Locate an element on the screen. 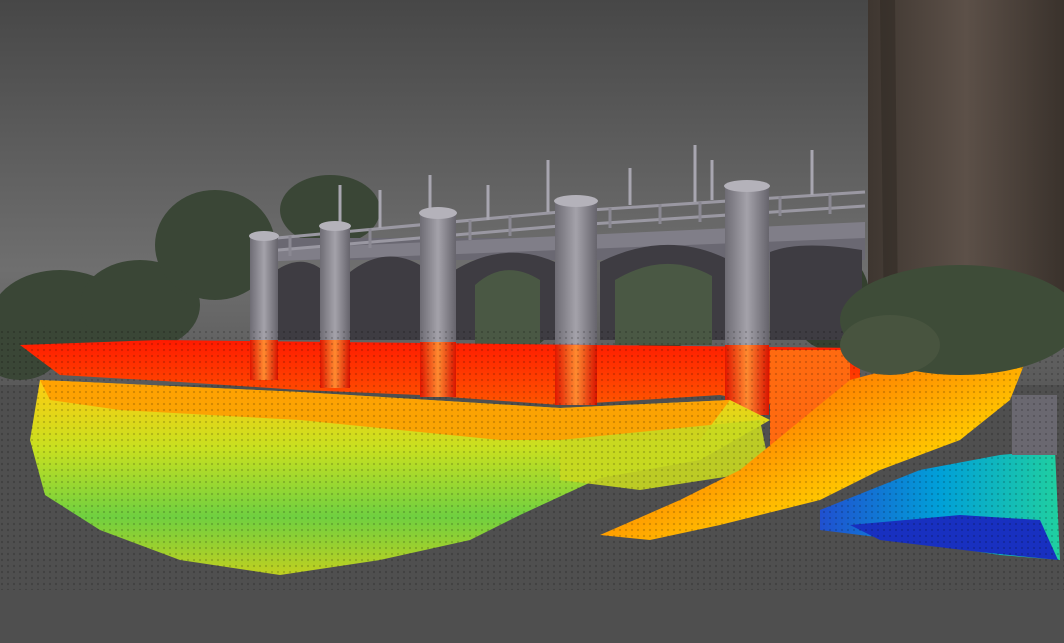 The width and height of the screenshot is (1064, 643). tree-trunk is located at coordinates (952, 187).